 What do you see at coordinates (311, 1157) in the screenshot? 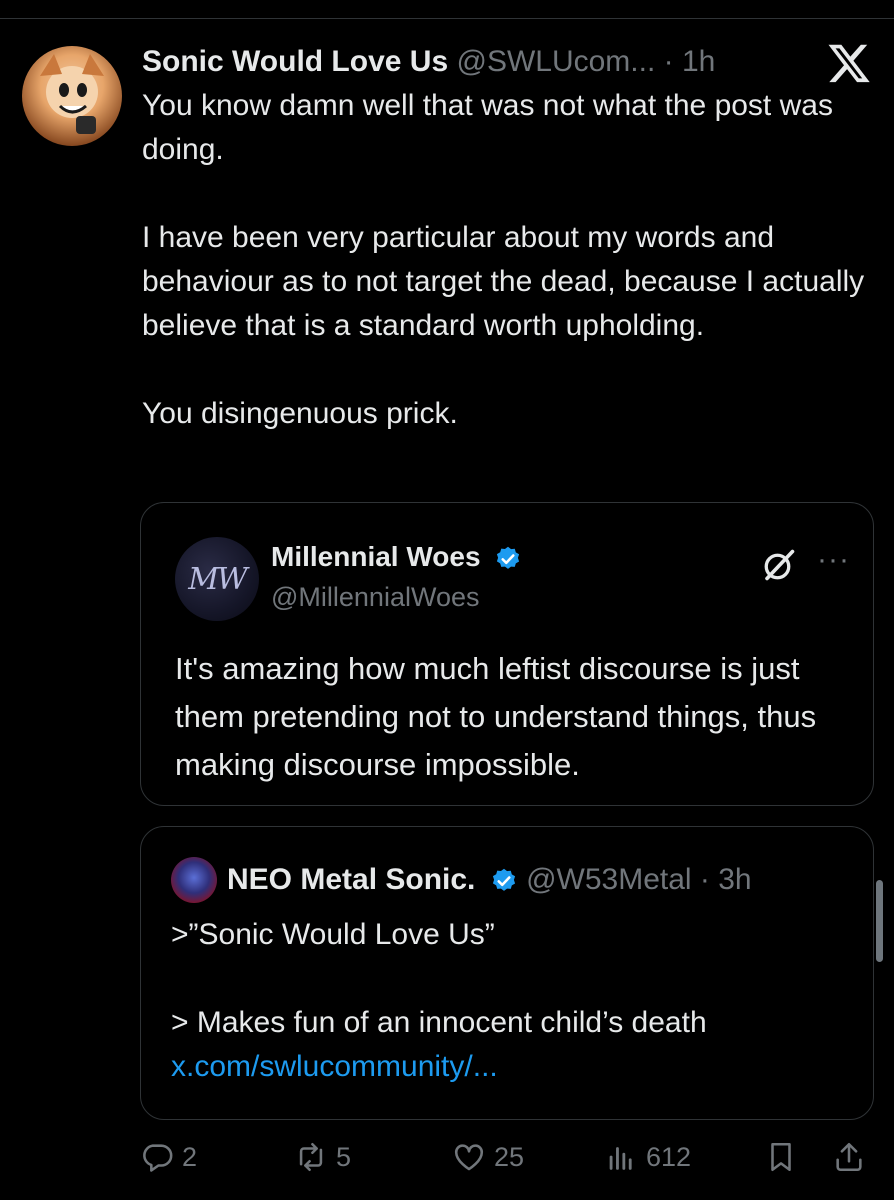
I see `repost-icon` at bounding box center [311, 1157].